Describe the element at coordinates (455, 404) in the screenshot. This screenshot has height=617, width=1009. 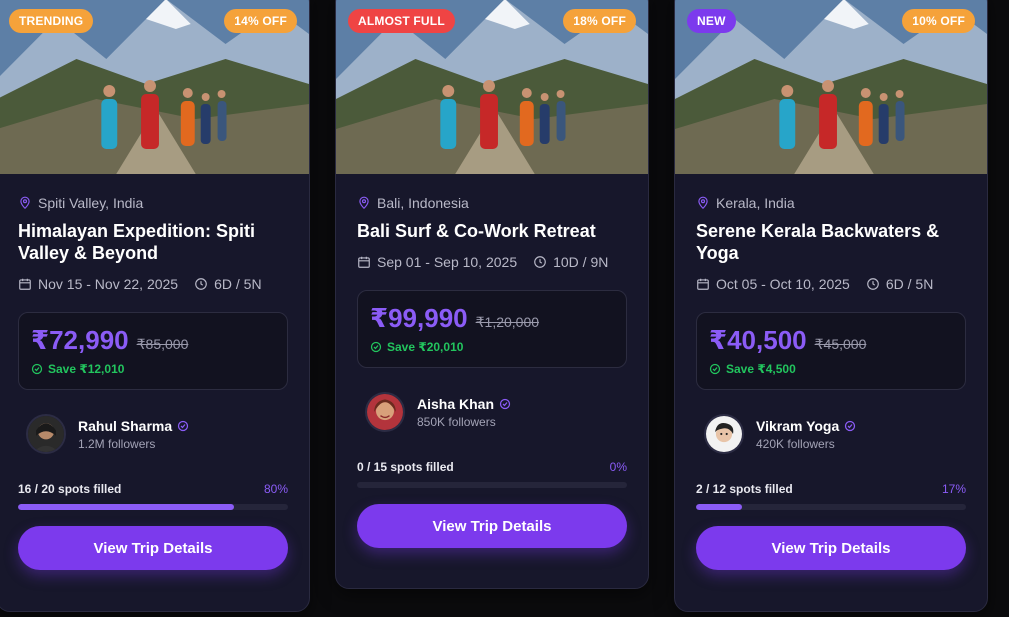
I see `host-name-label: Aisha Khan` at that location.